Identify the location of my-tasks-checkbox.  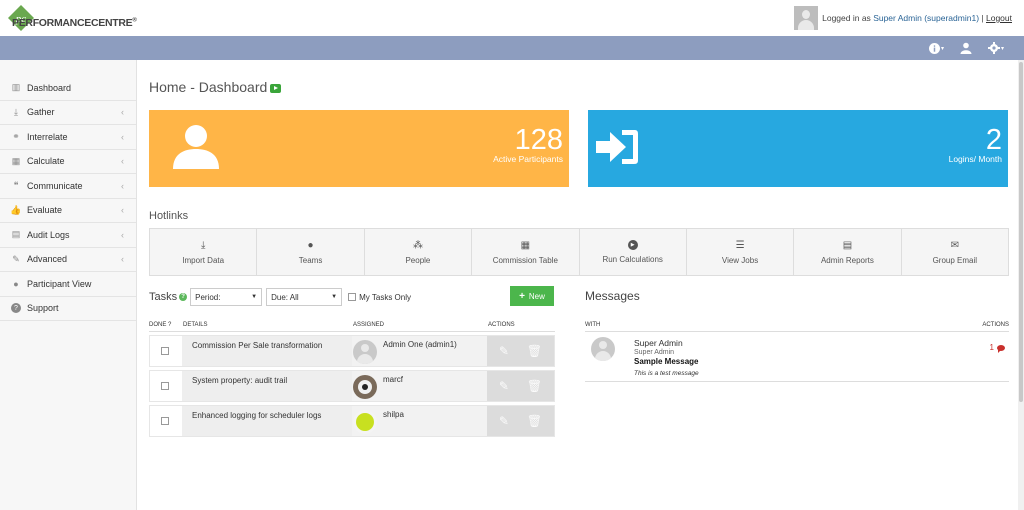
(352, 297).